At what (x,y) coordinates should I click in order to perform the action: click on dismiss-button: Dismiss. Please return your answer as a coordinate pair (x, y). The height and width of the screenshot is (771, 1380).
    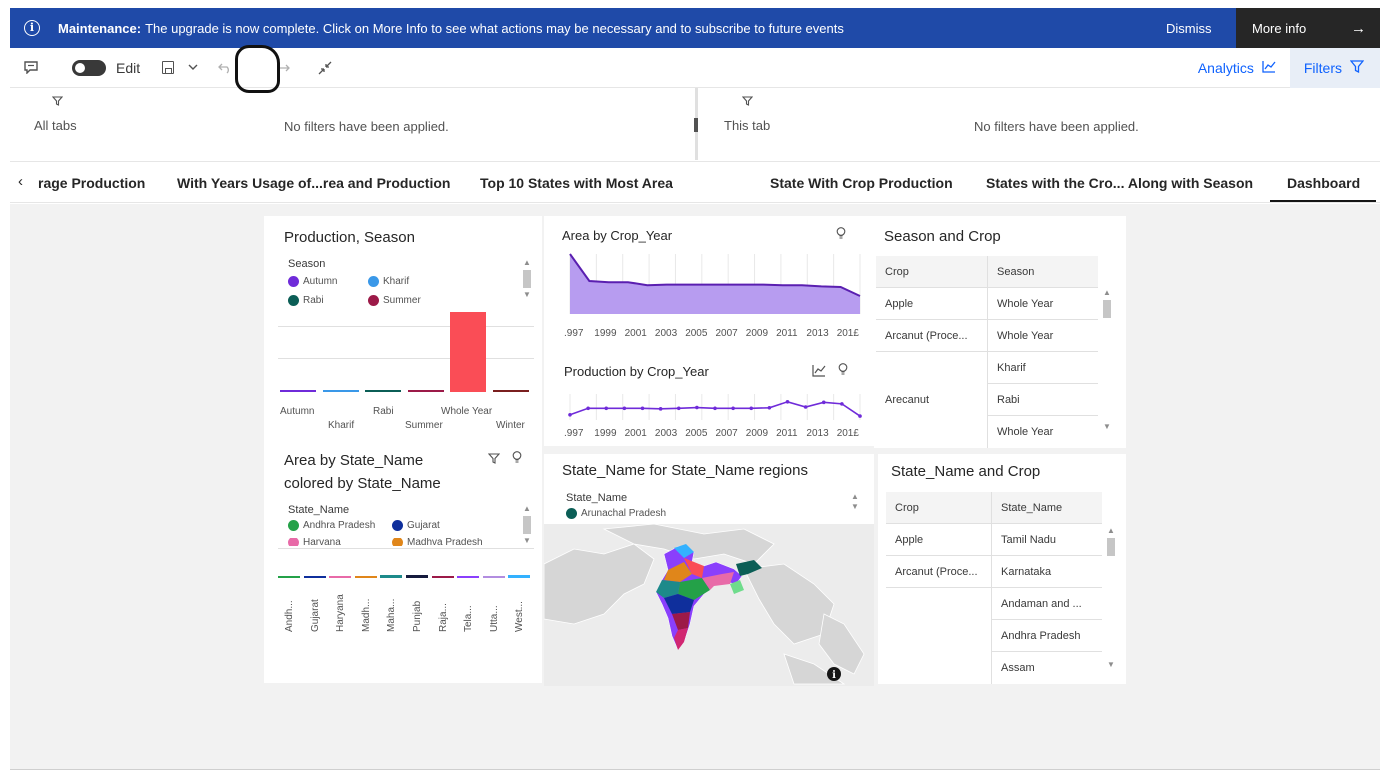
    Looking at the image, I should click on (1199, 28).